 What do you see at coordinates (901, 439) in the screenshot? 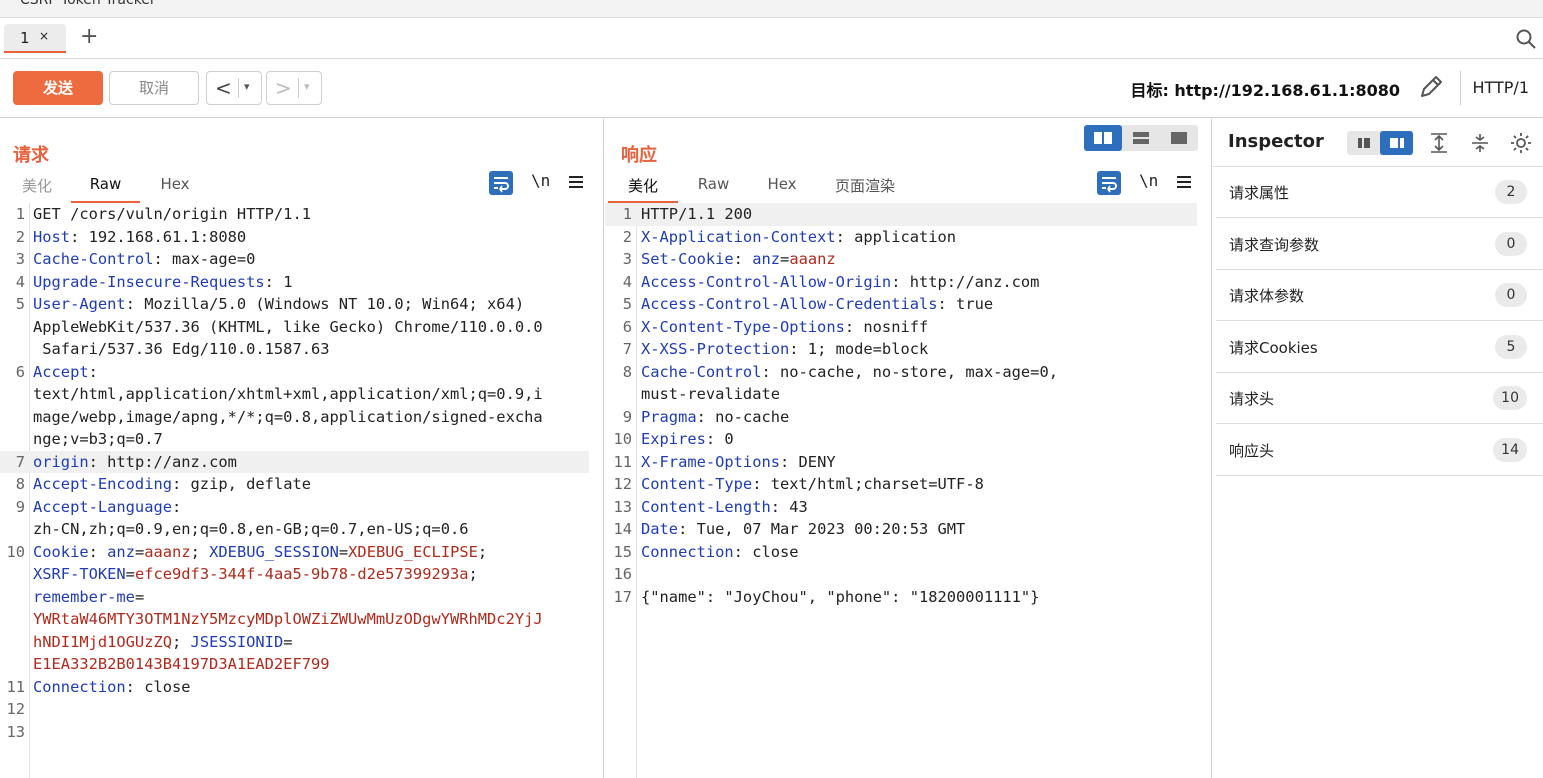
I see `code-line: 10 Expires: 0` at bounding box center [901, 439].